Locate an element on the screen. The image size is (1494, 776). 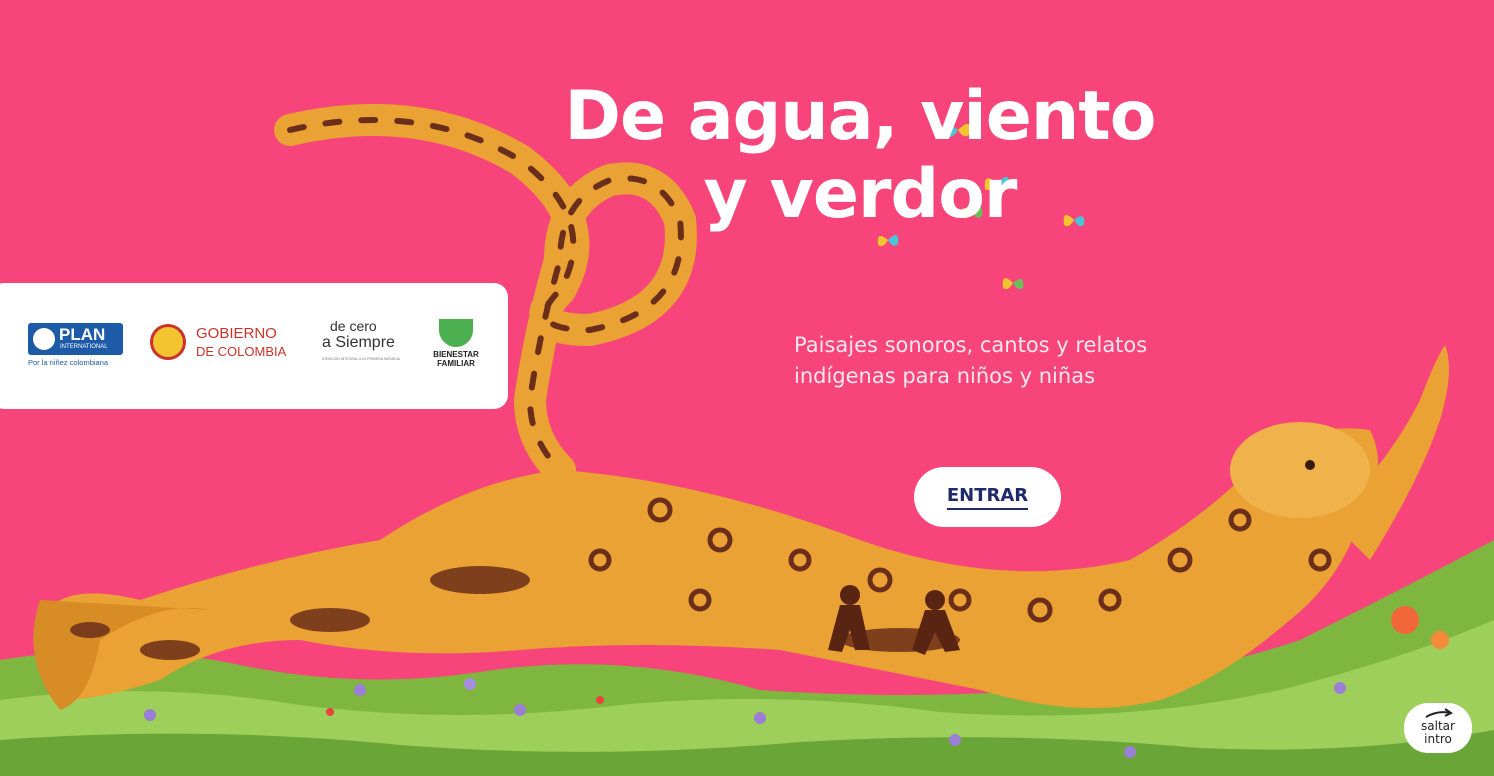
bienestar-logo-line1: BIENESTAR is located at coordinates (456, 354).